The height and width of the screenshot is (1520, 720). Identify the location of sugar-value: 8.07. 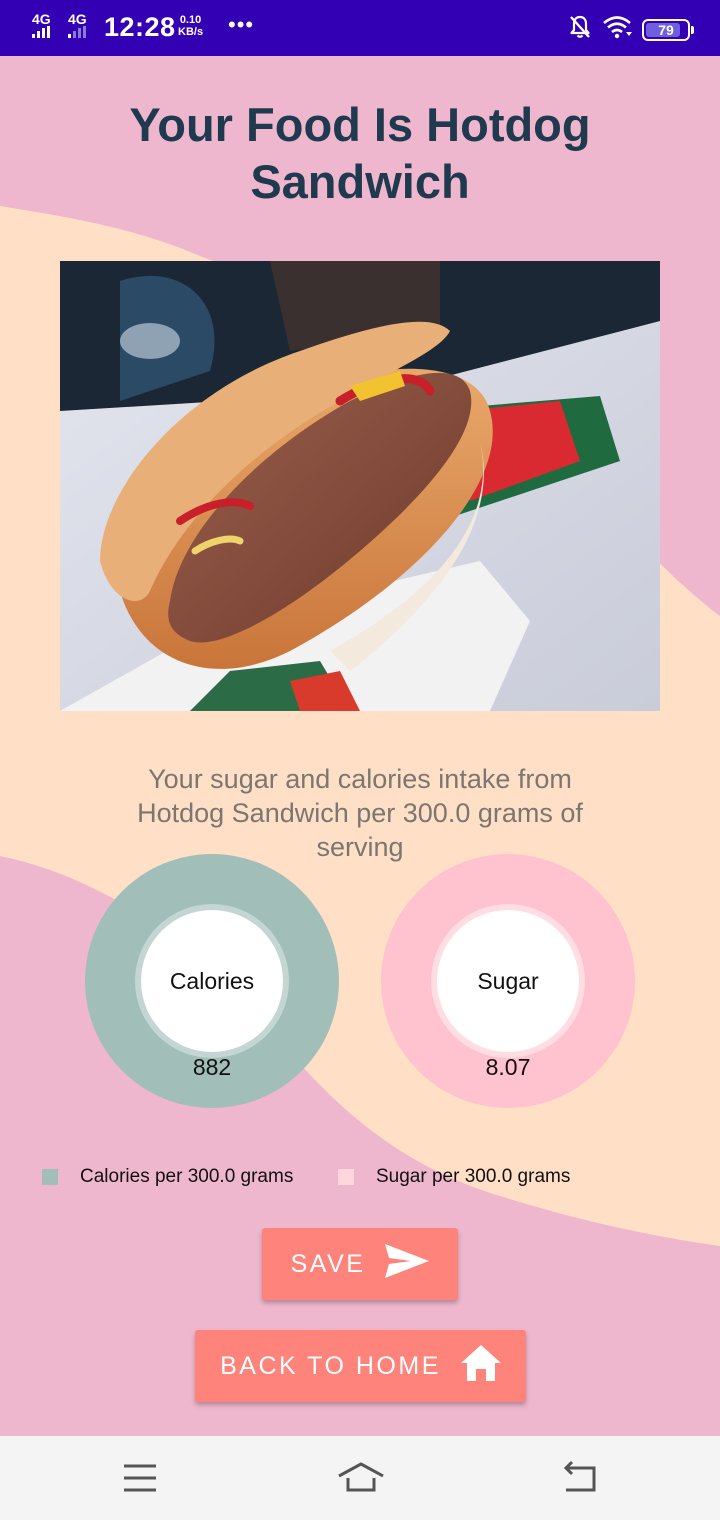
(508, 1067).